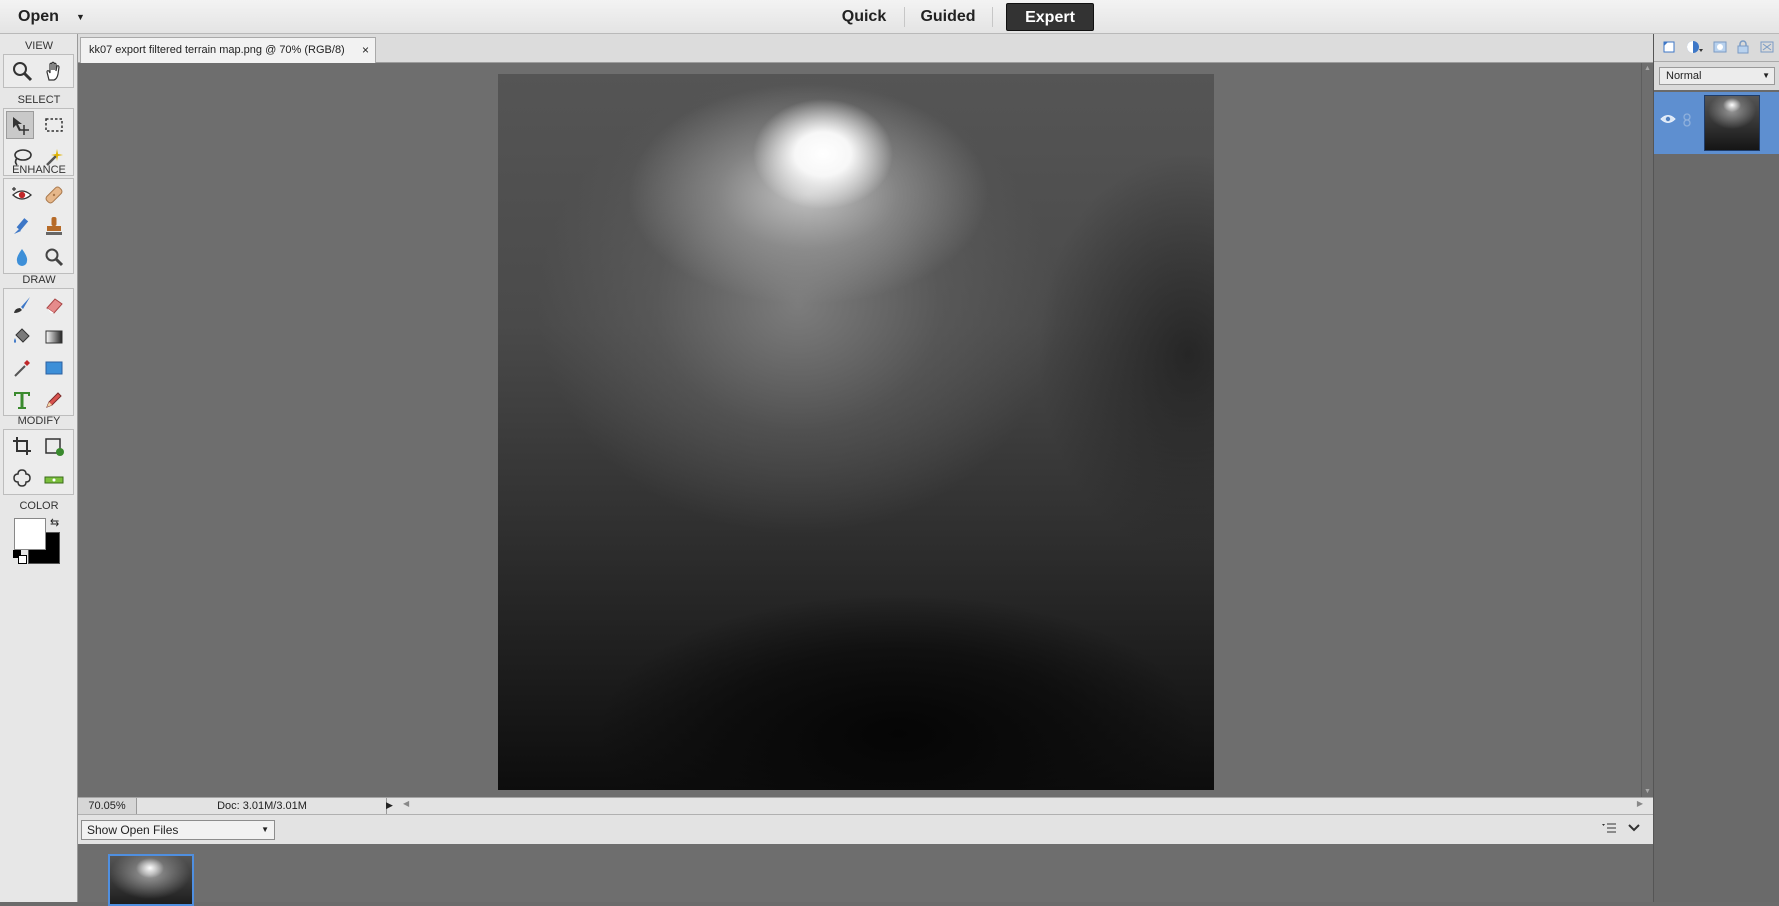 This screenshot has height=906, width=1779. Describe the element at coordinates (406, 803) in the screenshot. I see `scroll-left-icon: ◀` at that location.